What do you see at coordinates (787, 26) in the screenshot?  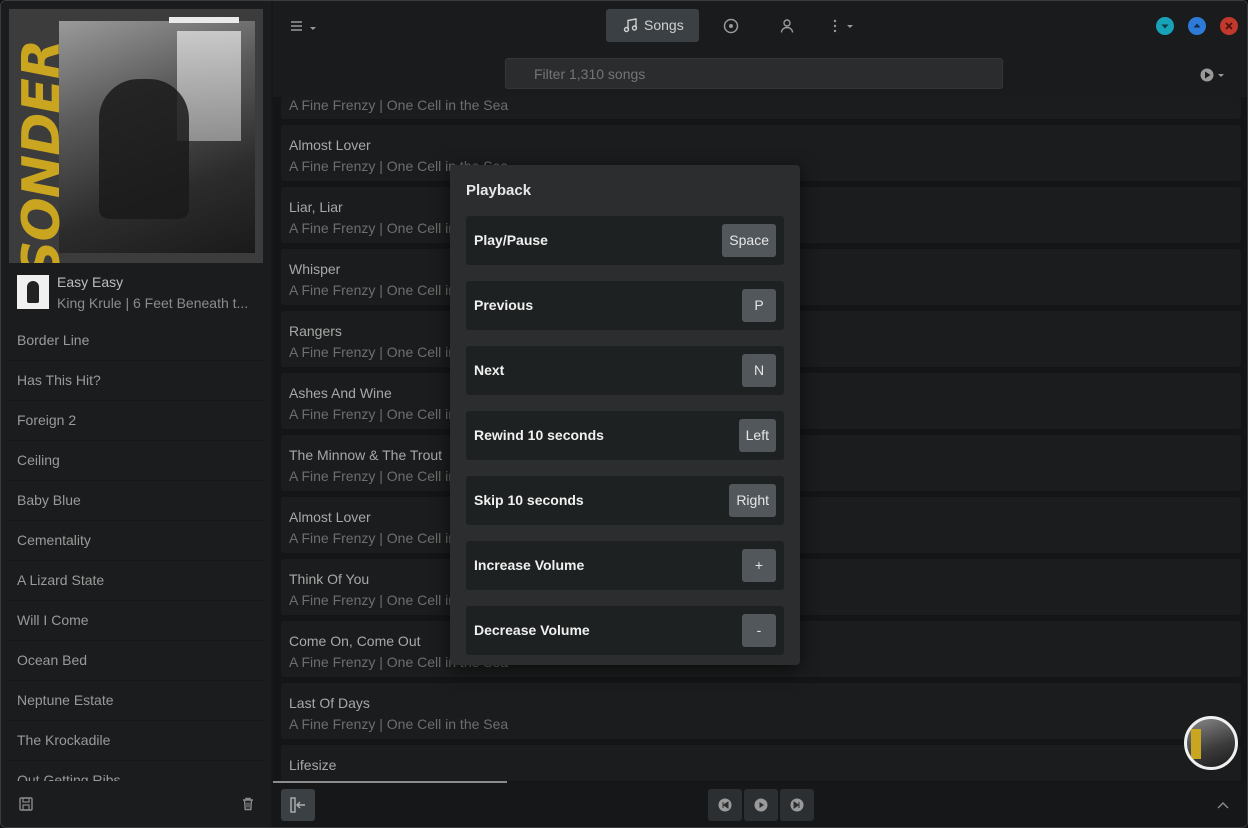 I see `user-icon` at bounding box center [787, 26].